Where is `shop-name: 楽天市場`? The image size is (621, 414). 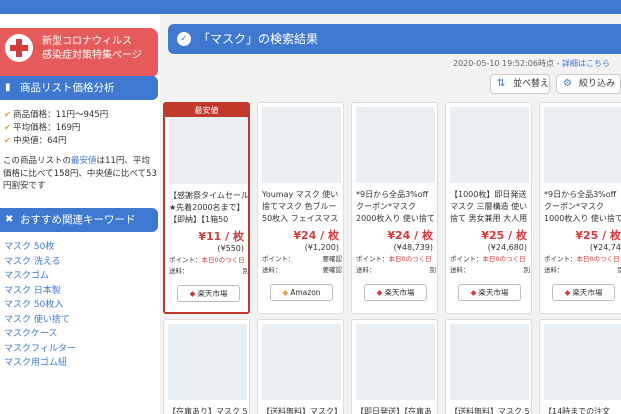 shop-name: 楽天市場 is located at coordinates (493, 292).